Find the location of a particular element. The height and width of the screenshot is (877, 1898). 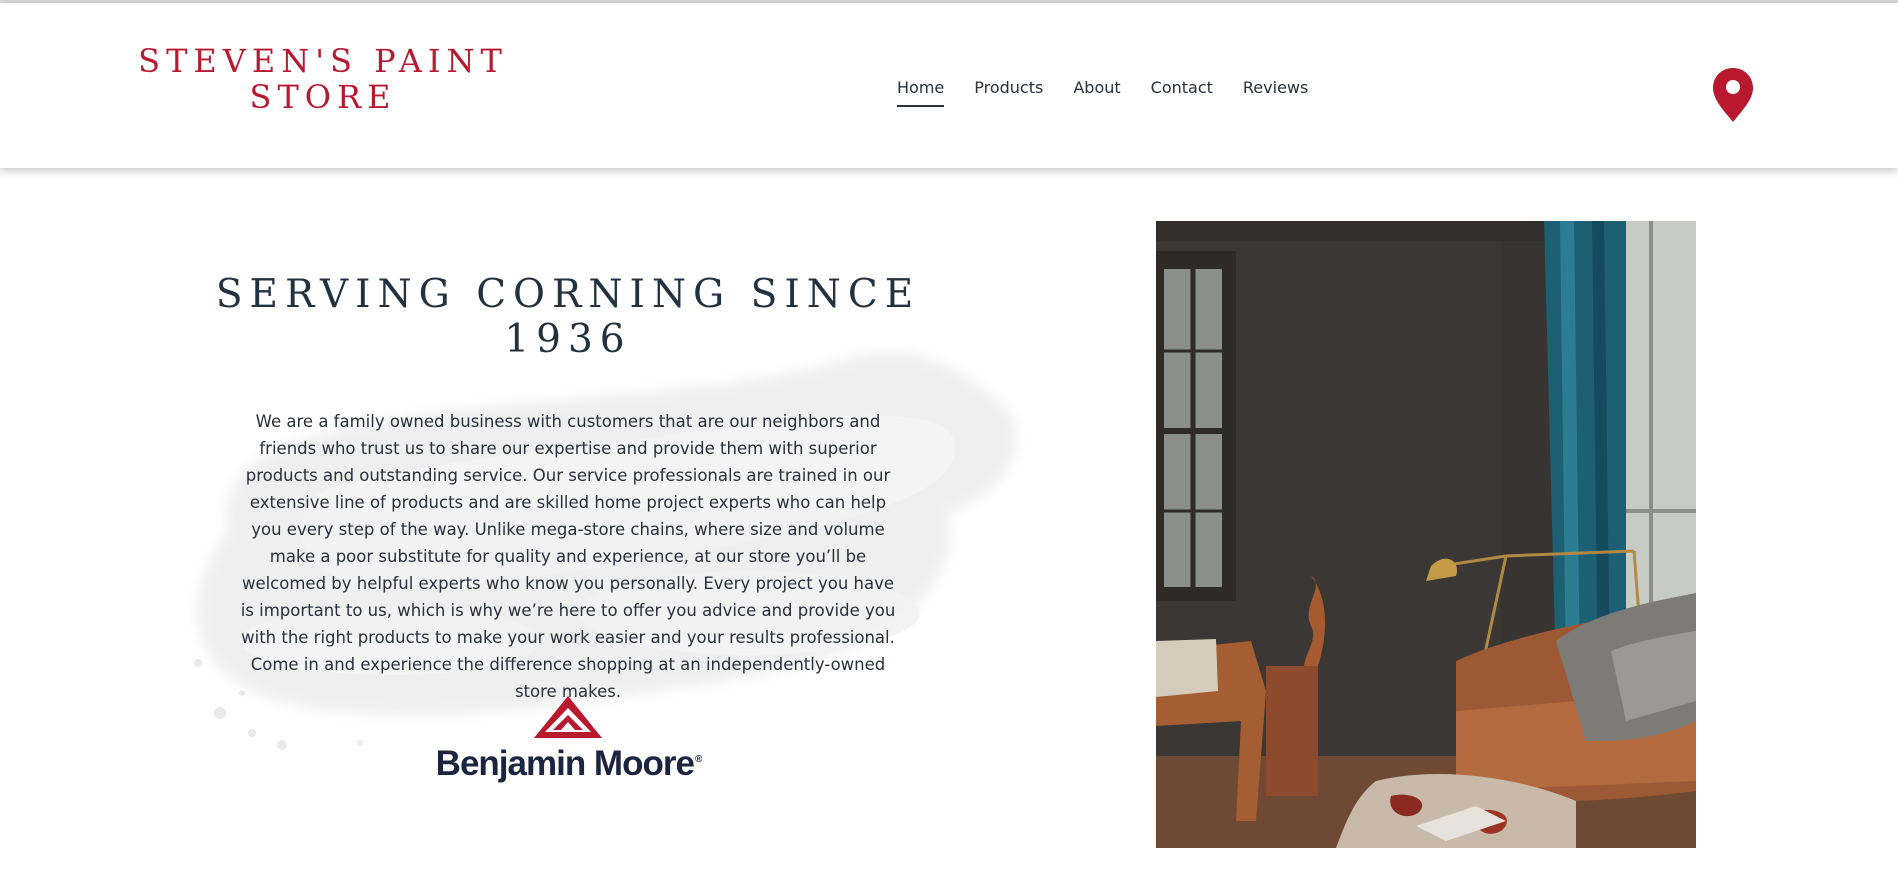

benjamin-moore-logo: Benjamin Moore® is located at coordinates (568, 743).